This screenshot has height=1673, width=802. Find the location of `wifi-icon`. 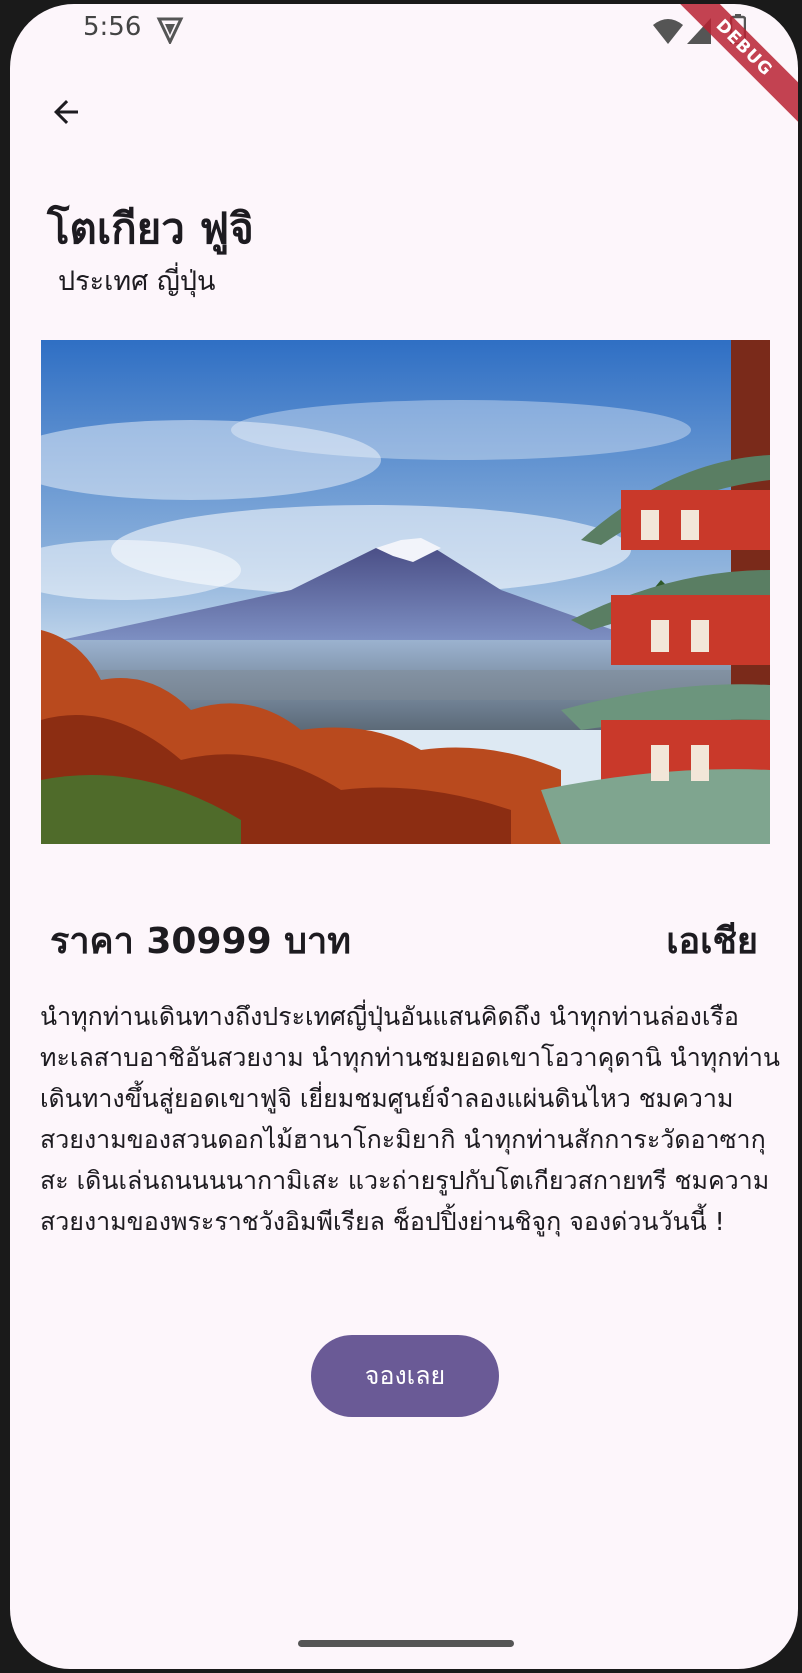

wifi-icon is located at coordinates (668, 31).